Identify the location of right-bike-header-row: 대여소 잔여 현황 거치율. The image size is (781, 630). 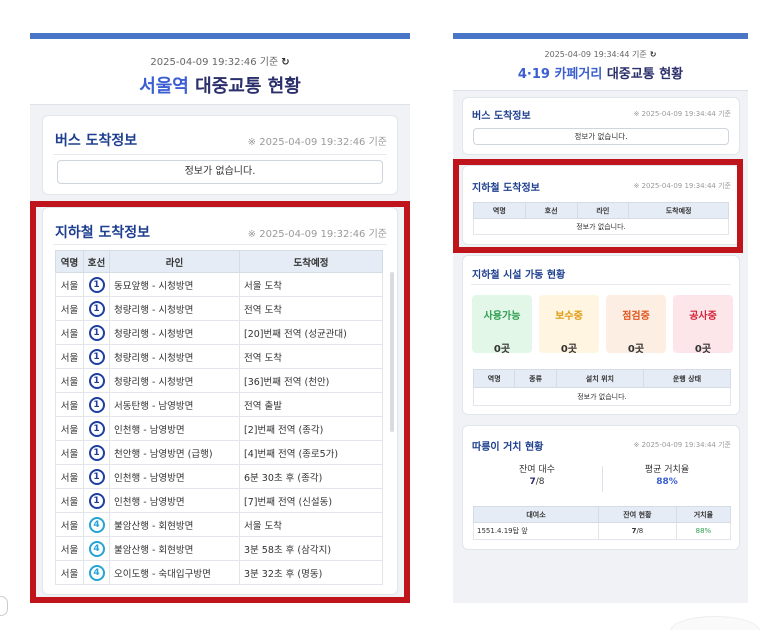
(602, 514).